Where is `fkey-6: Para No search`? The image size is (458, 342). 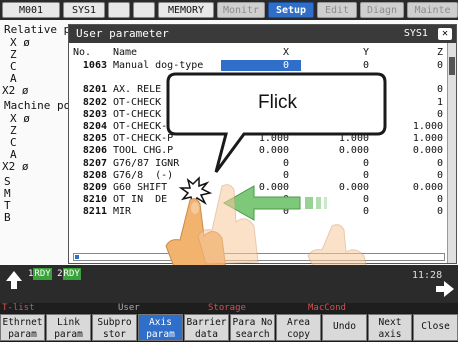
fkey-6: Para No search is located at coordinates (252, 327).